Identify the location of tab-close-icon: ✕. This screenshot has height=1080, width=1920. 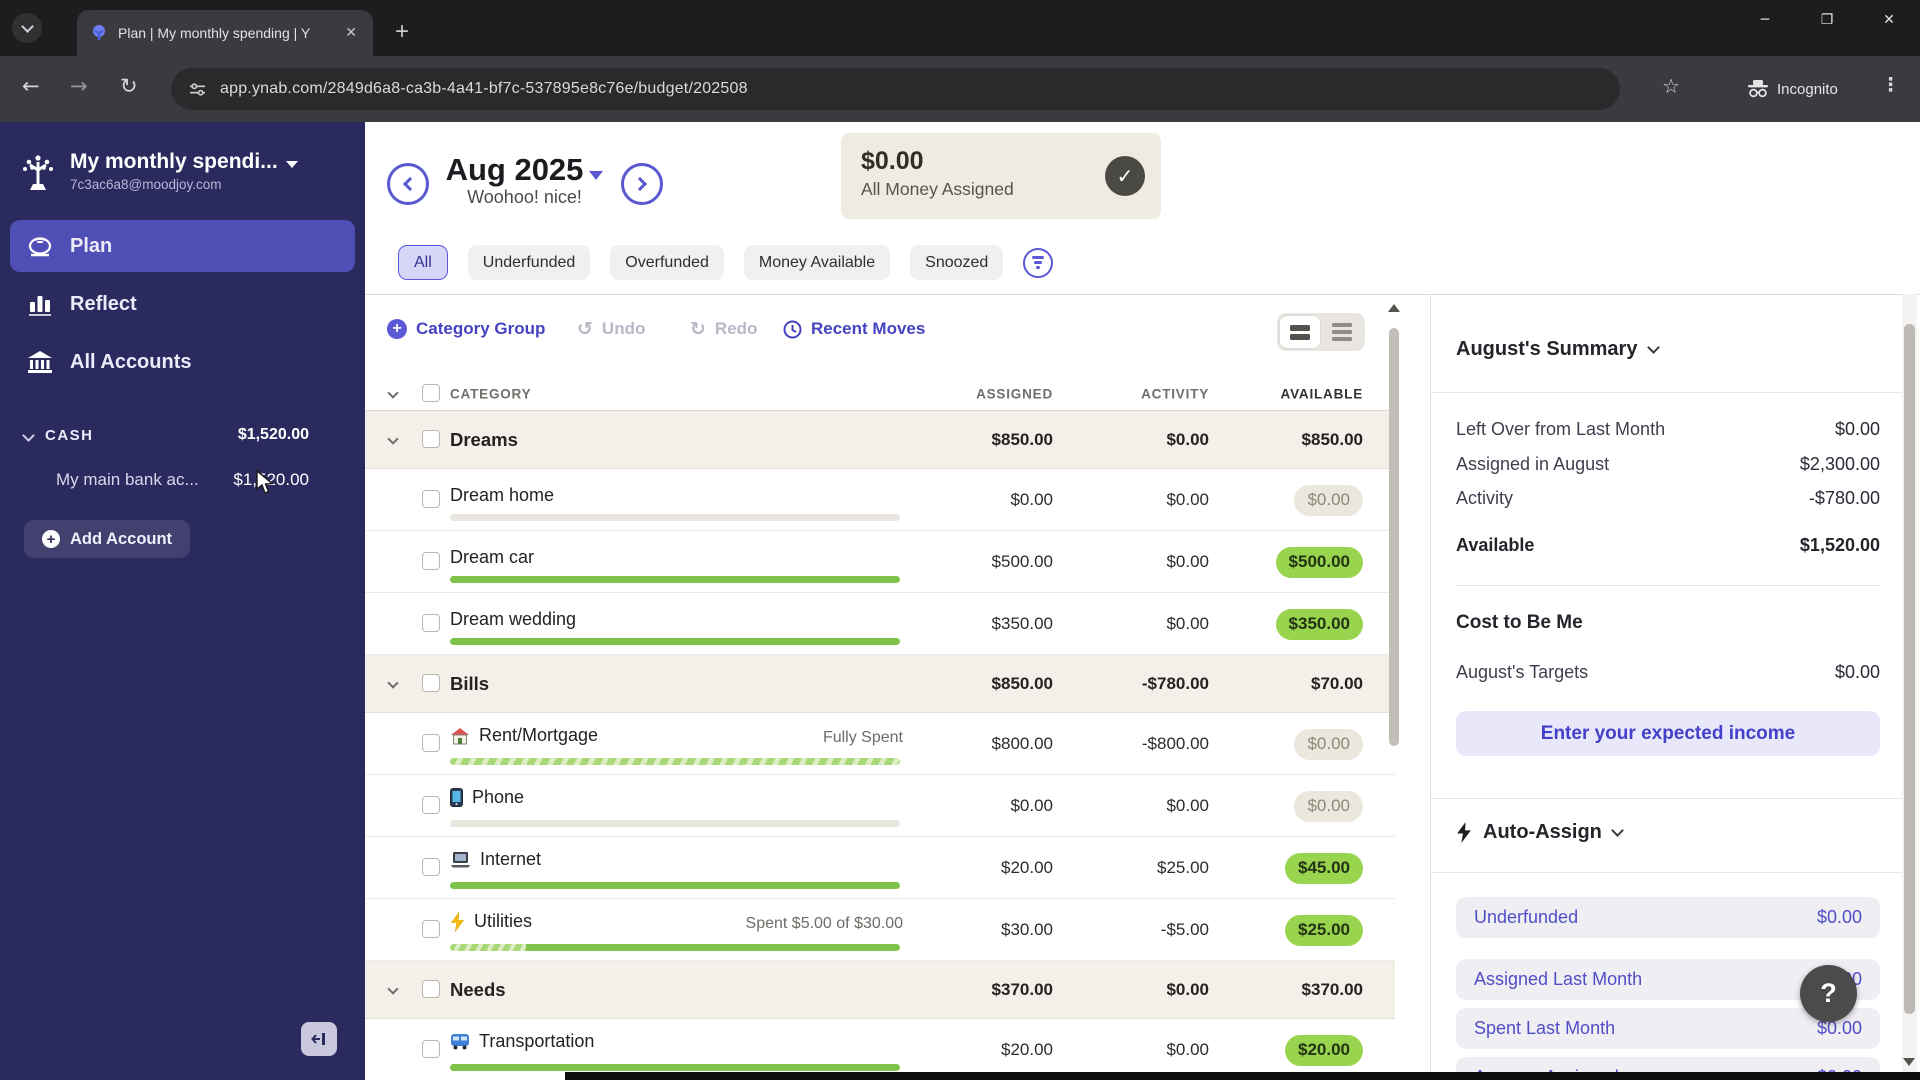
(351, 33).